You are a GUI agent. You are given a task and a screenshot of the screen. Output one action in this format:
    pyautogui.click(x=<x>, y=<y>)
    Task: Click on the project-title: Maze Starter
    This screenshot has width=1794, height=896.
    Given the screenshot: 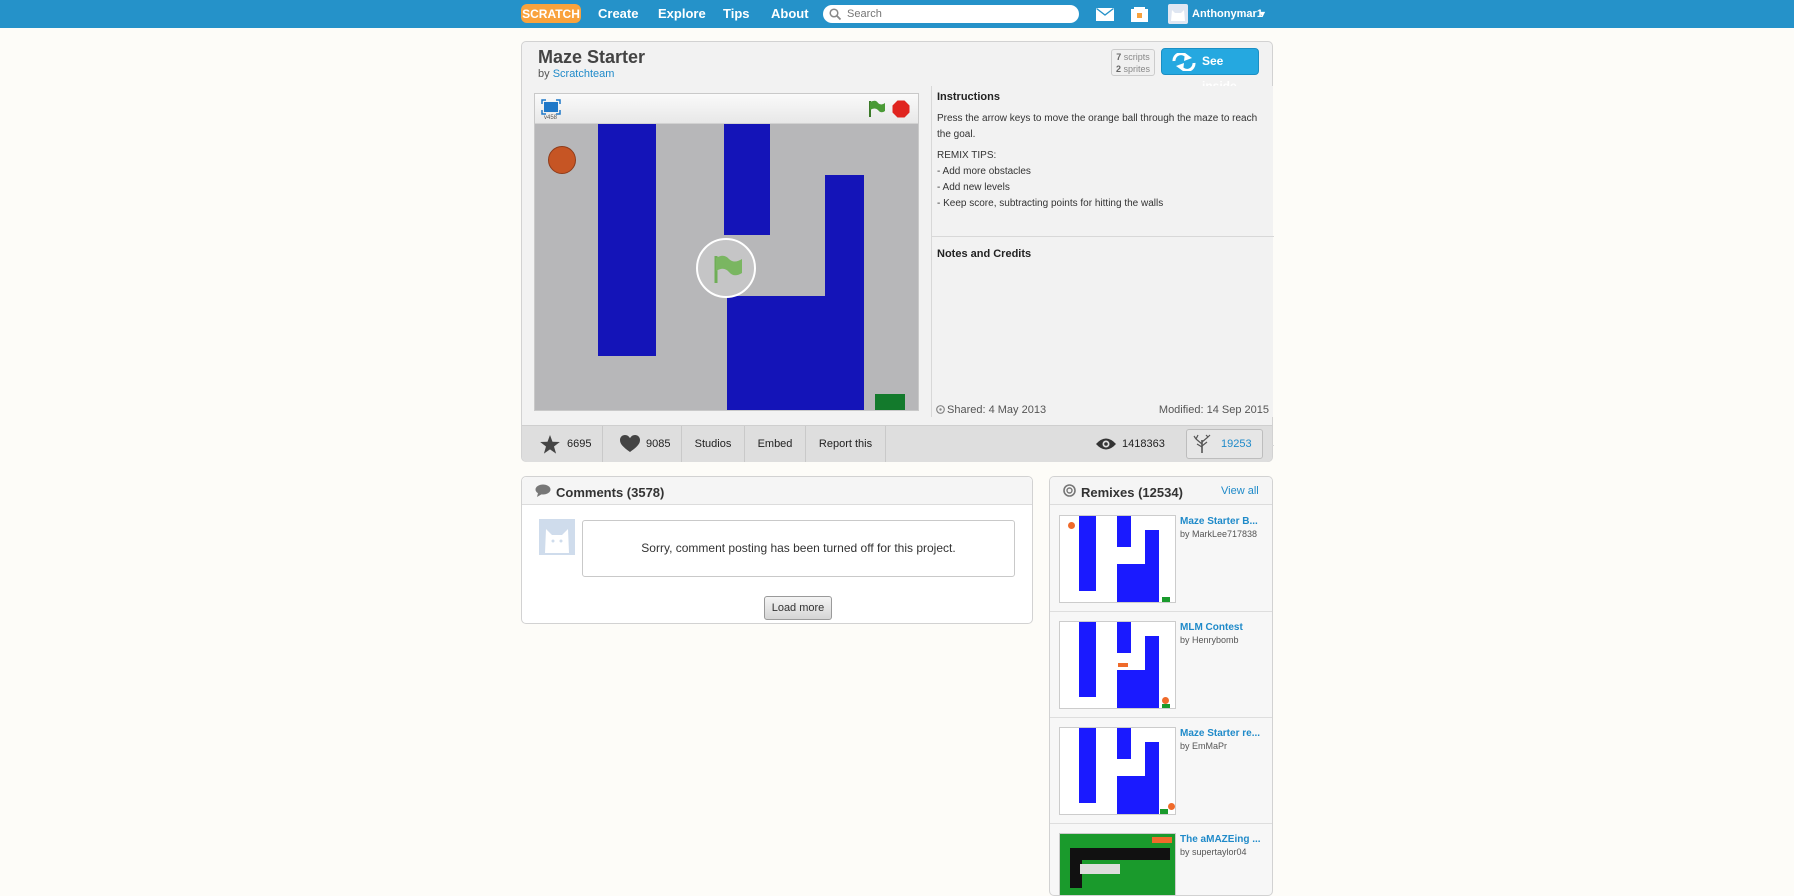 What is the action you would take?
    pyautogui.click(x=592, y=57)
    